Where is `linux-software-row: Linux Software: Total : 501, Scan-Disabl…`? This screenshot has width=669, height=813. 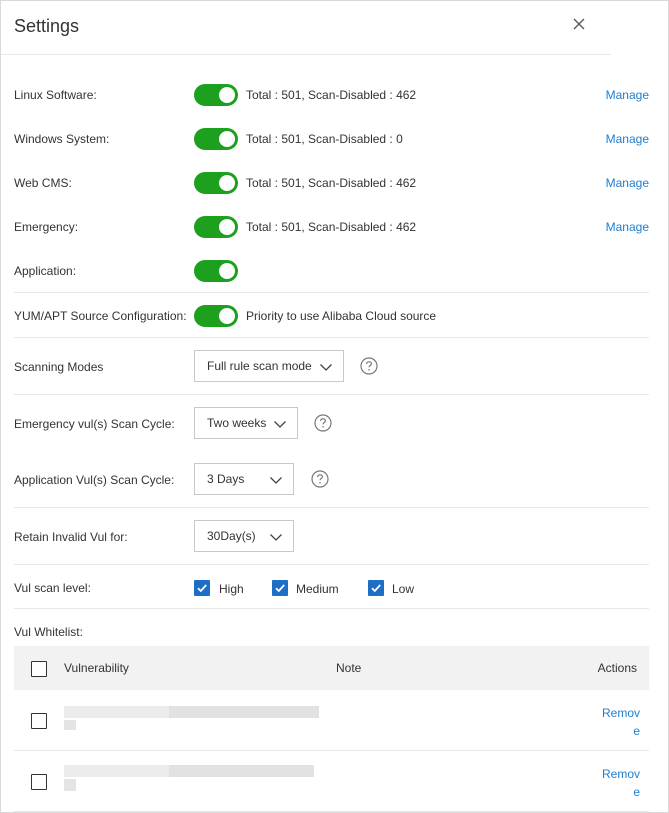 linux-software-row: Linux Software: Total : 501, Scan-Disabl… is located at coordinates (331, 95).